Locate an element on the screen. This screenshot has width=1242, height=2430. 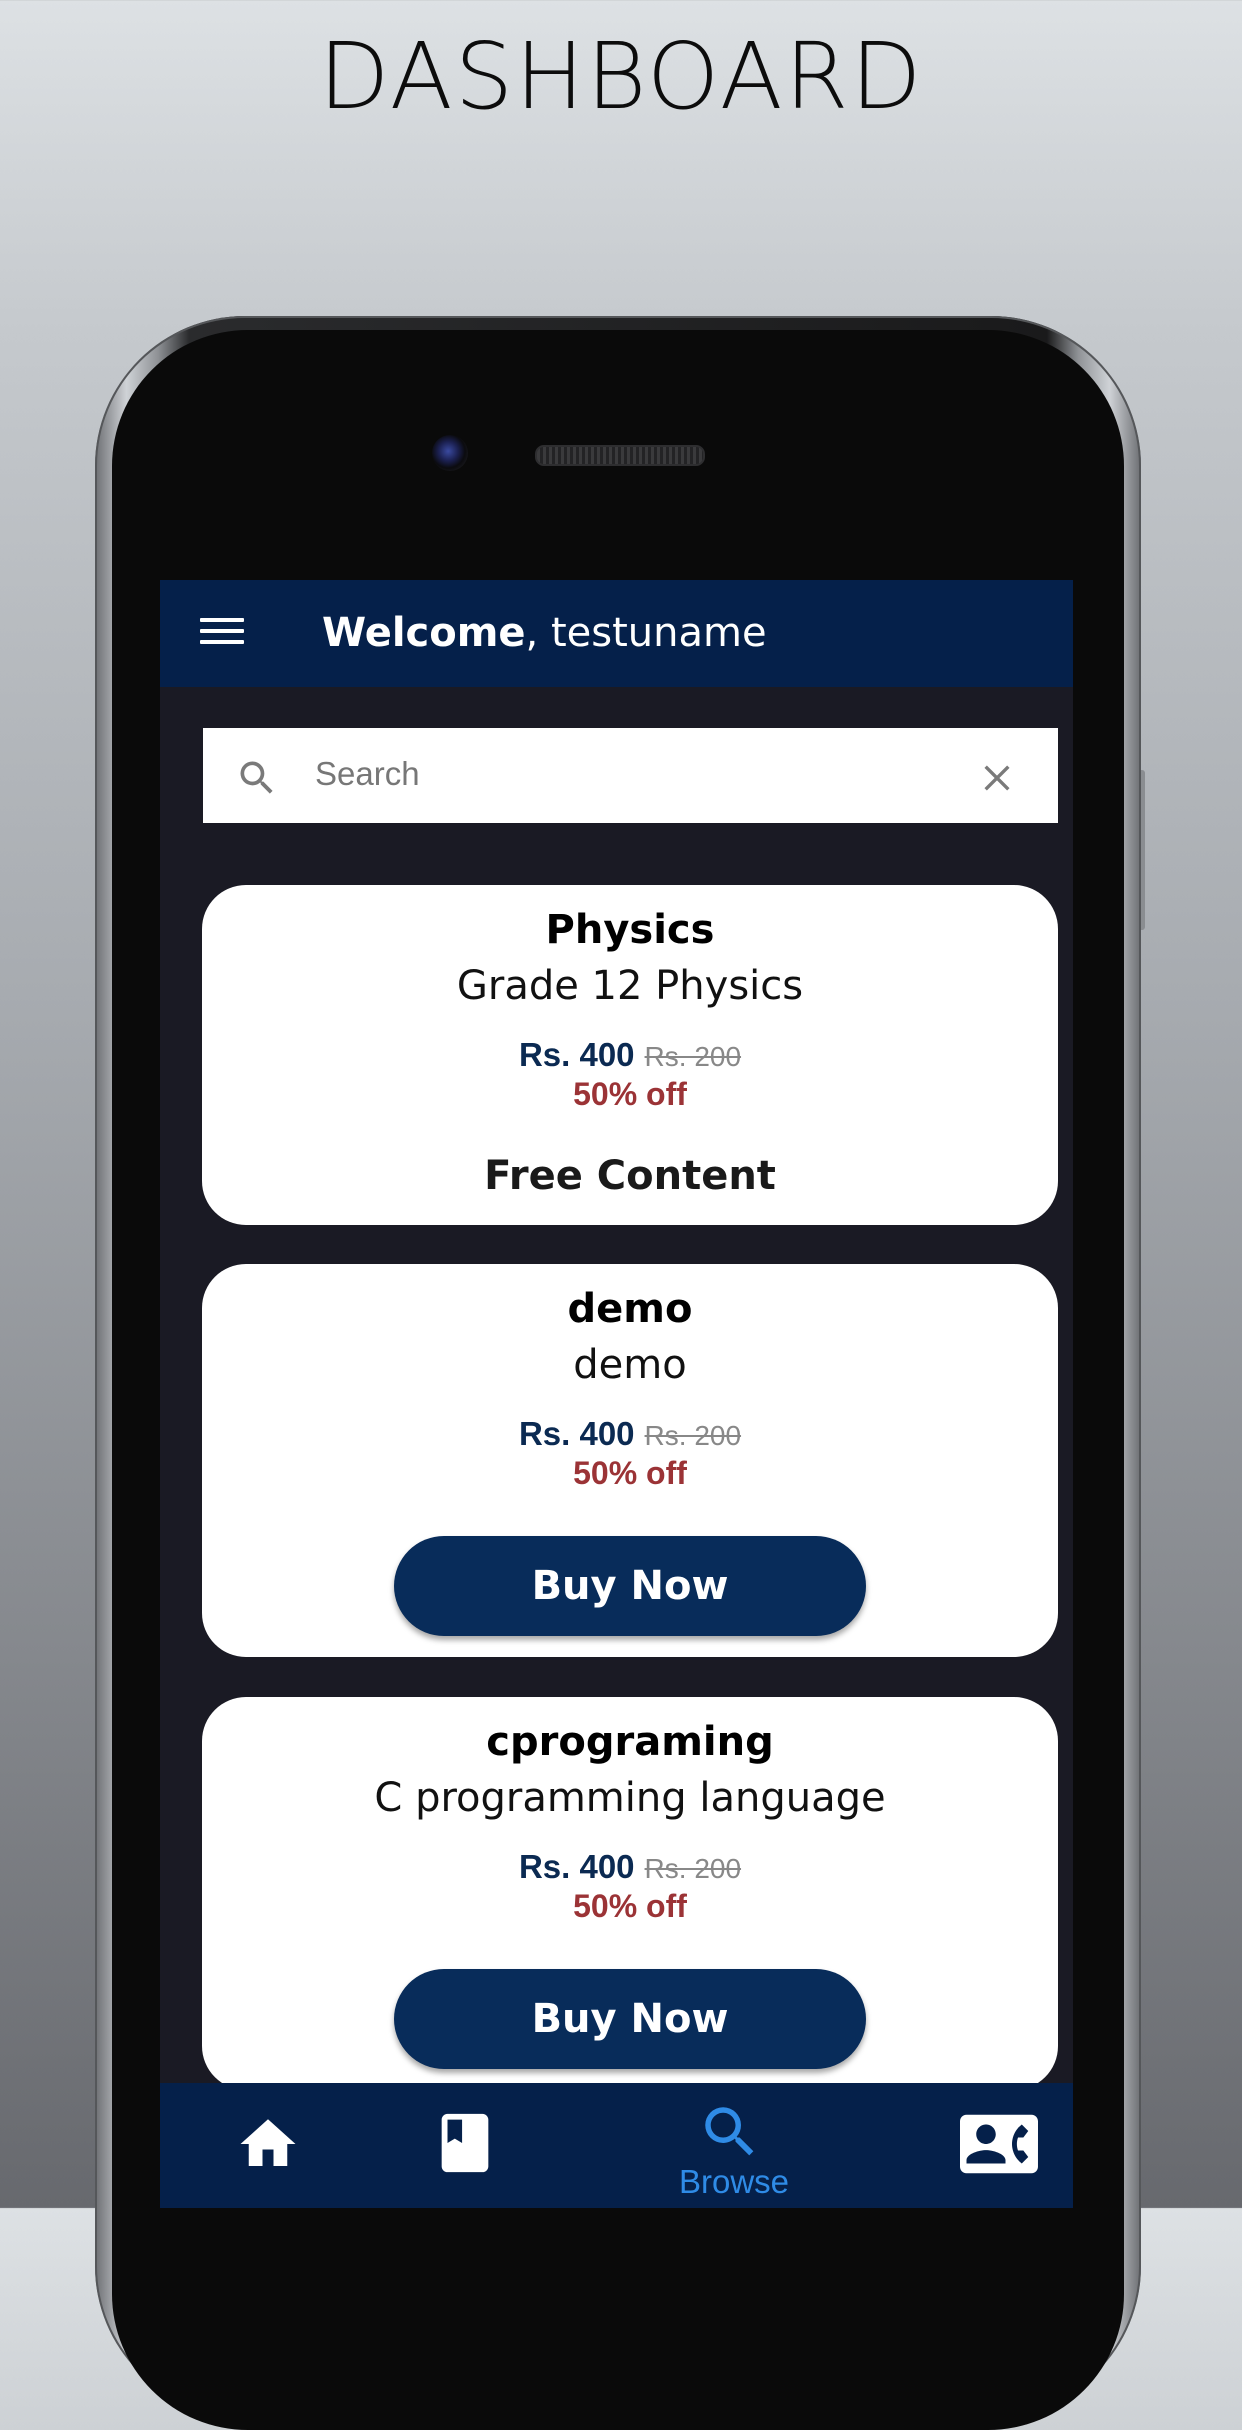
app-header: Welcome, testuname is located at coordinates (616, 633).